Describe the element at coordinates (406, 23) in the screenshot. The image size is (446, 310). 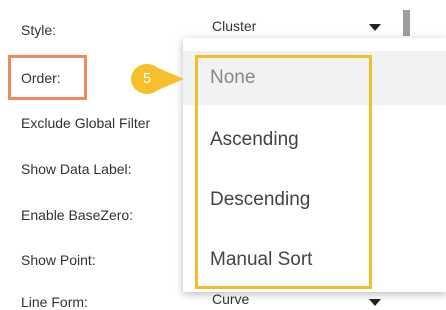
I see `panel-scrollbar` at that location.